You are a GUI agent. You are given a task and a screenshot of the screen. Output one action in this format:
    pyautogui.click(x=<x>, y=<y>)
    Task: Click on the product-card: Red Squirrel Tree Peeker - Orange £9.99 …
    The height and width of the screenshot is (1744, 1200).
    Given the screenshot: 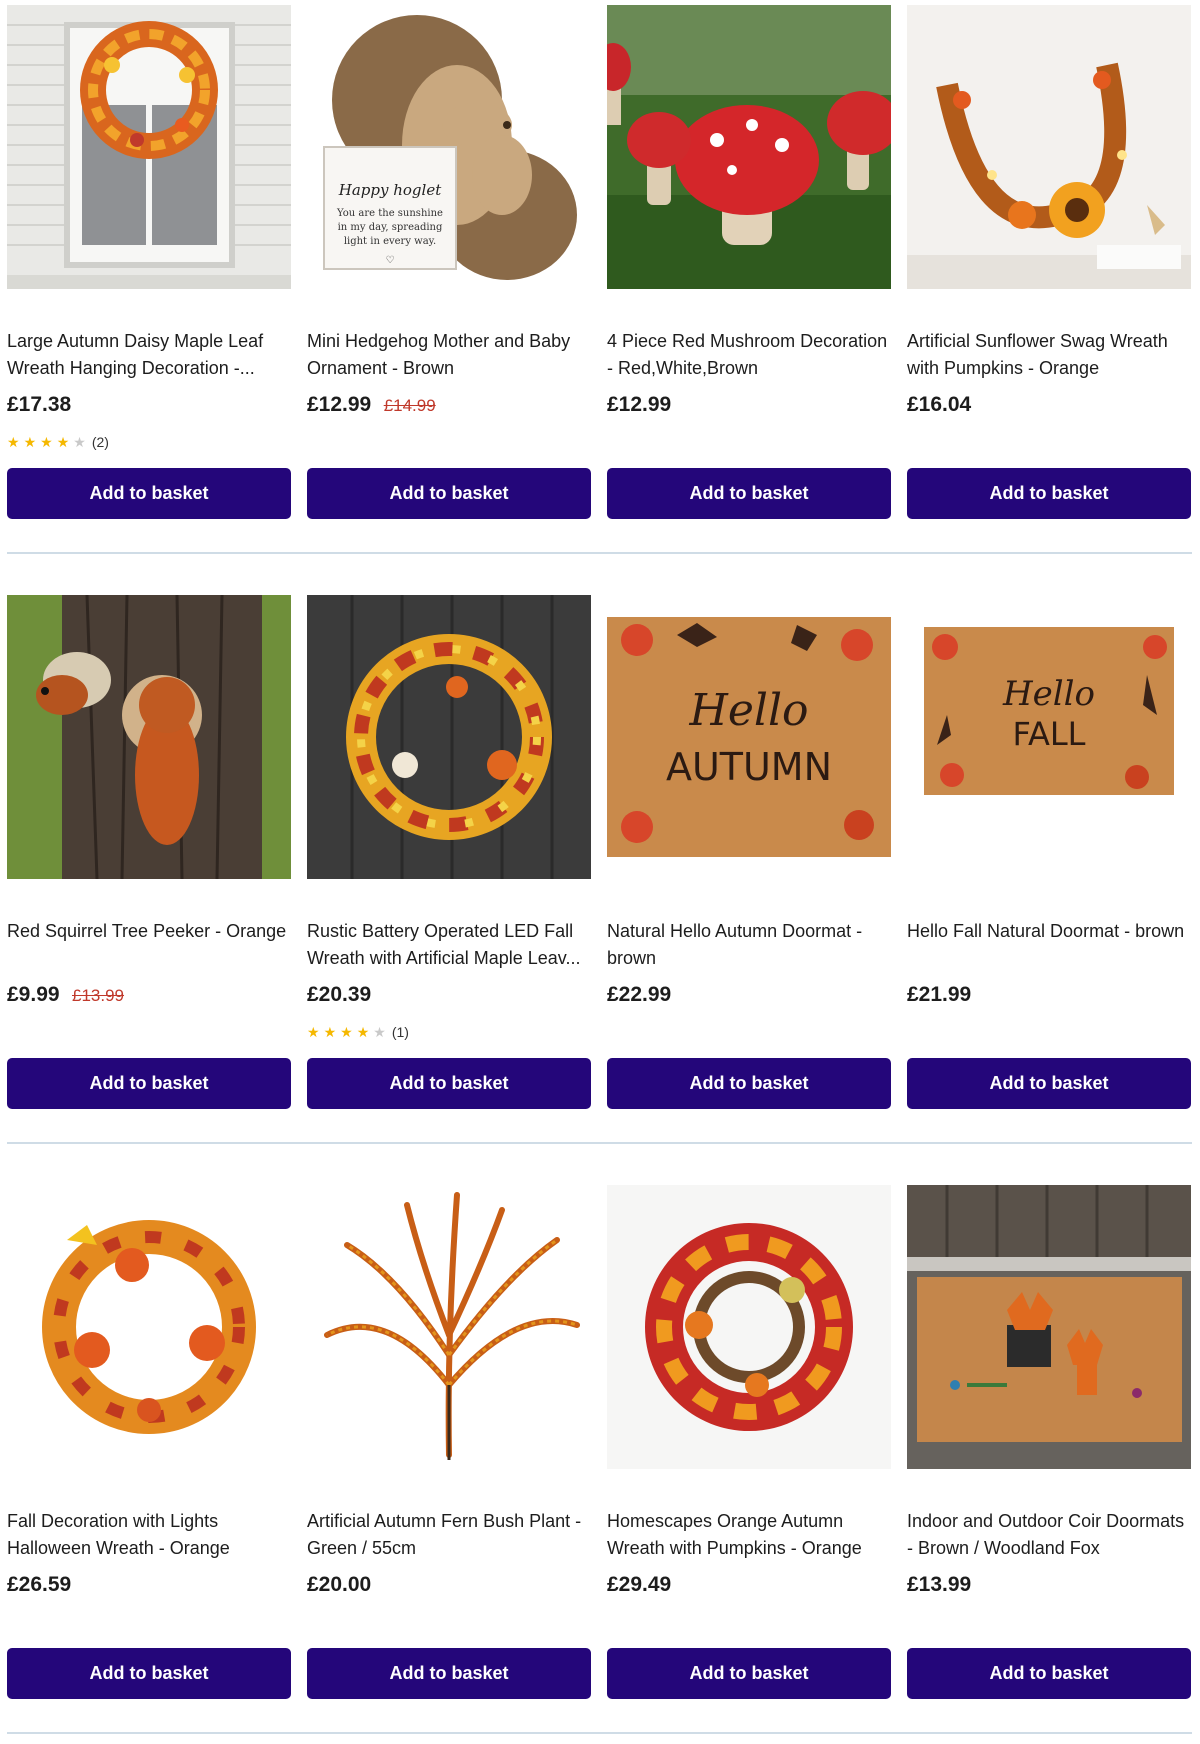 What is the action you would take?
    pyautogui.click(x=149, y=852)
    